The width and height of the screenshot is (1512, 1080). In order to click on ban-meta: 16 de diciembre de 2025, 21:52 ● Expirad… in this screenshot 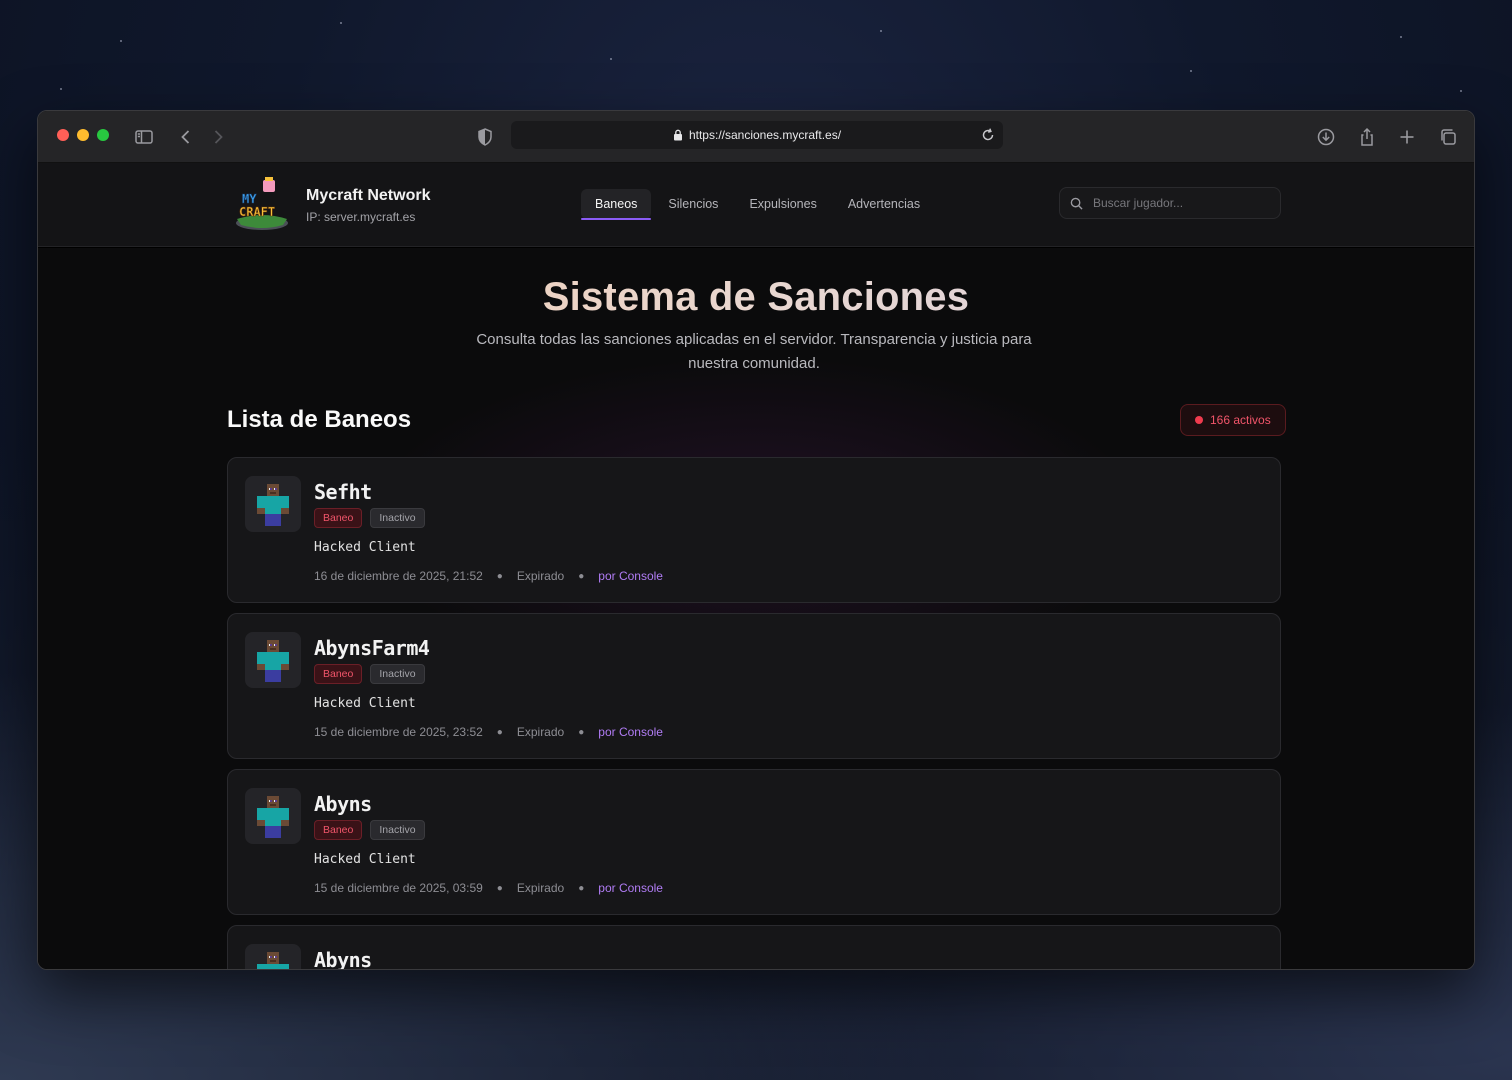, I will do `click(488, 576)`.